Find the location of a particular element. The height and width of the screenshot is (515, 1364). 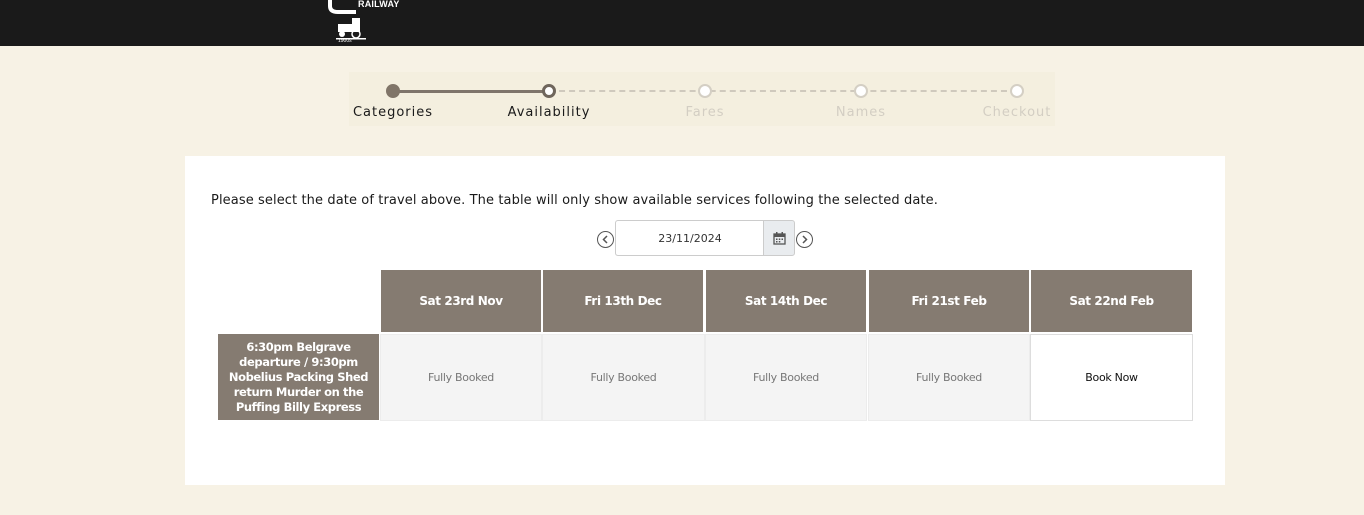

steam-train-icon: 1900s is located at coordinates (351, 30).